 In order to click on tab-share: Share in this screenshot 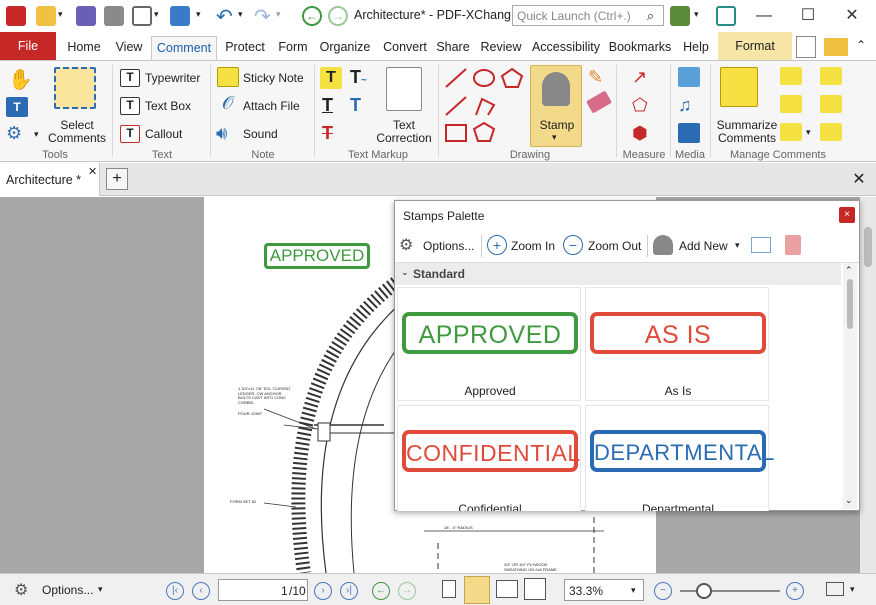, I will do `click(453, 48)`.